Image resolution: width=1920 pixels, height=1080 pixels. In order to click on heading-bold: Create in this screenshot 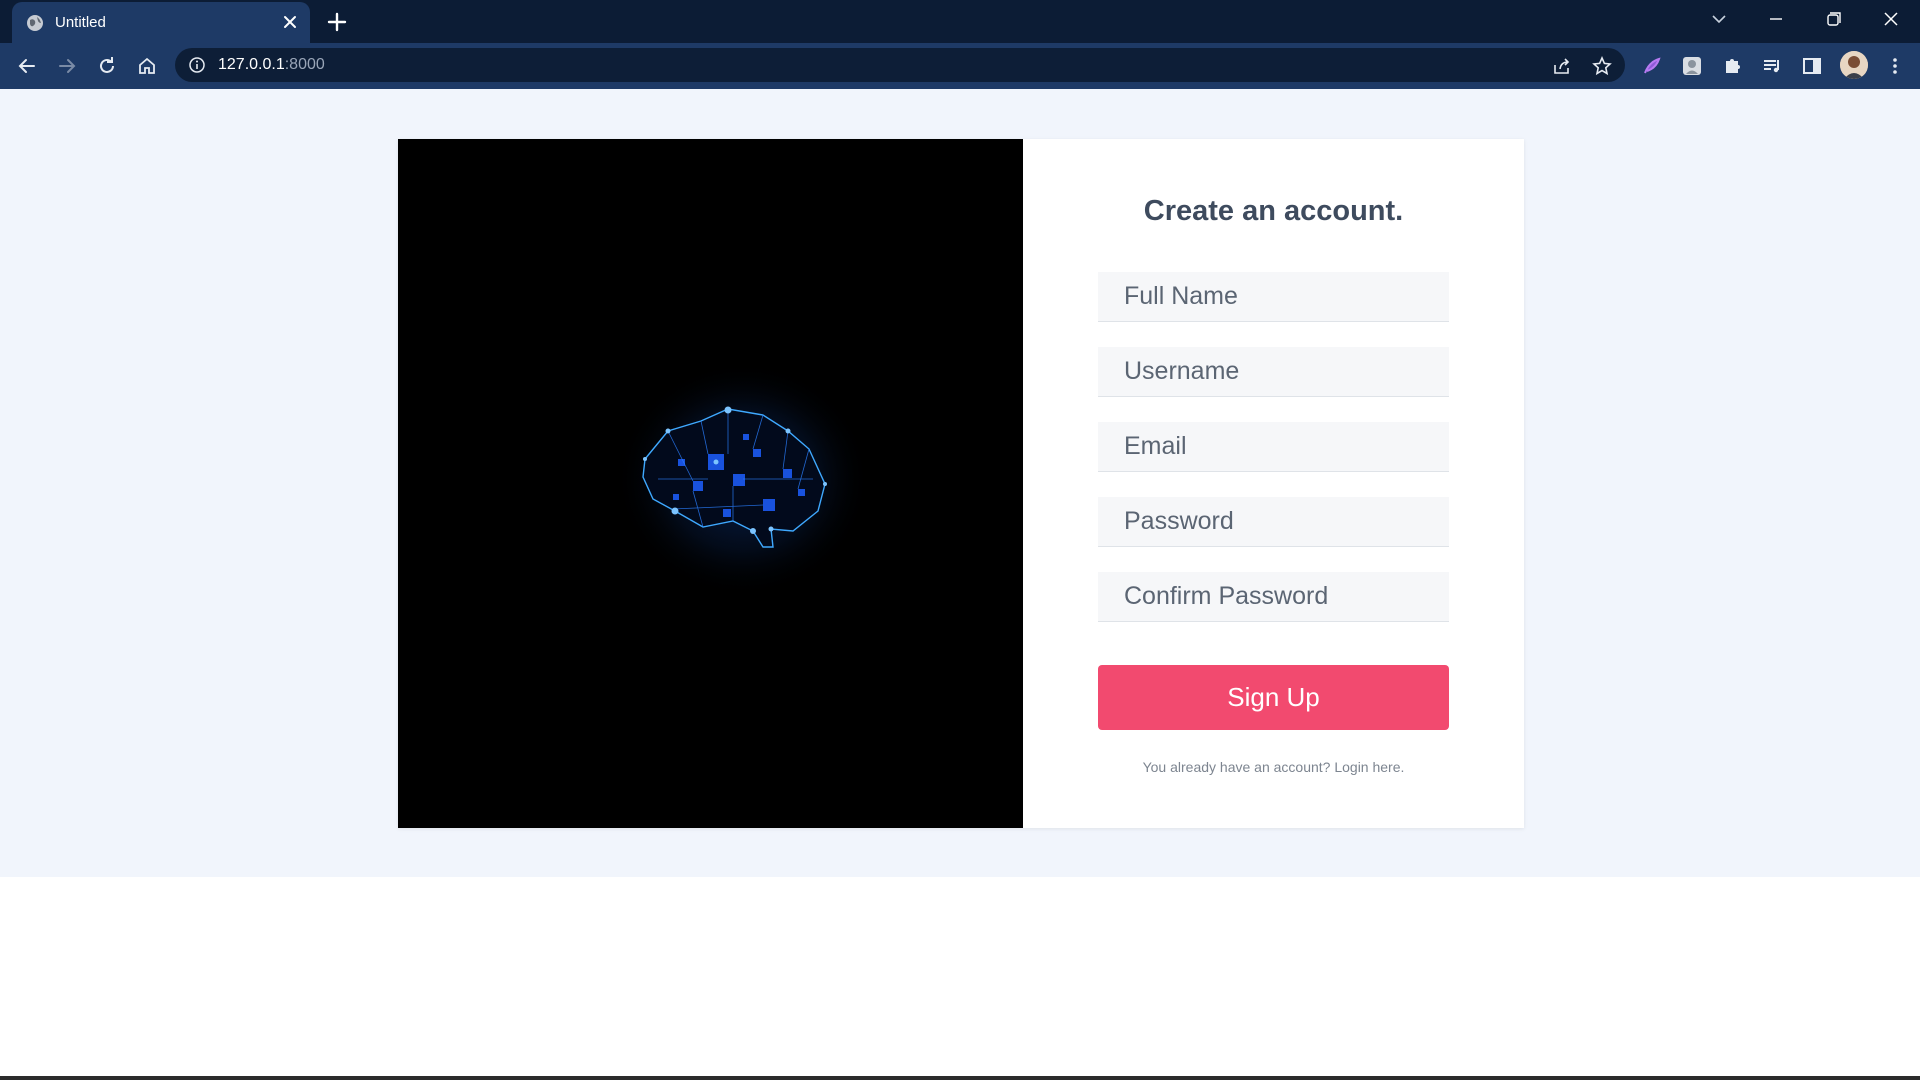, I will do `click(1189, 211)`.